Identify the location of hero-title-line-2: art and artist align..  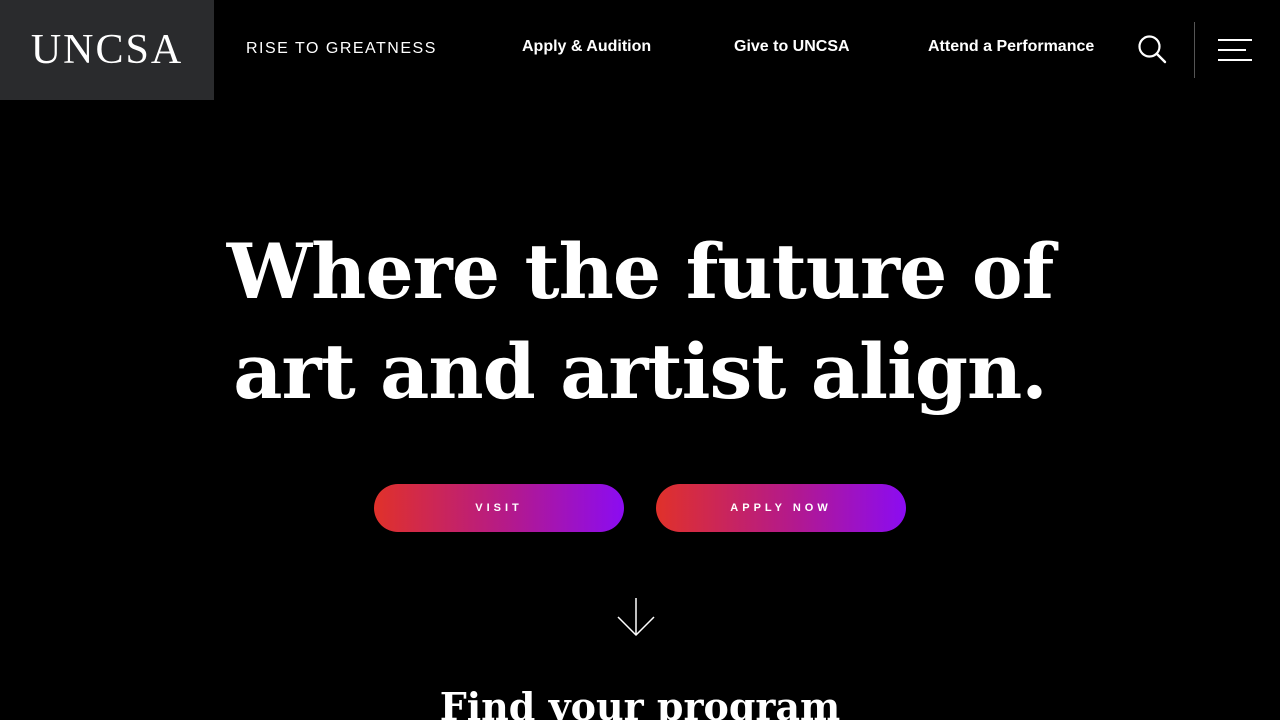
(640, 371).